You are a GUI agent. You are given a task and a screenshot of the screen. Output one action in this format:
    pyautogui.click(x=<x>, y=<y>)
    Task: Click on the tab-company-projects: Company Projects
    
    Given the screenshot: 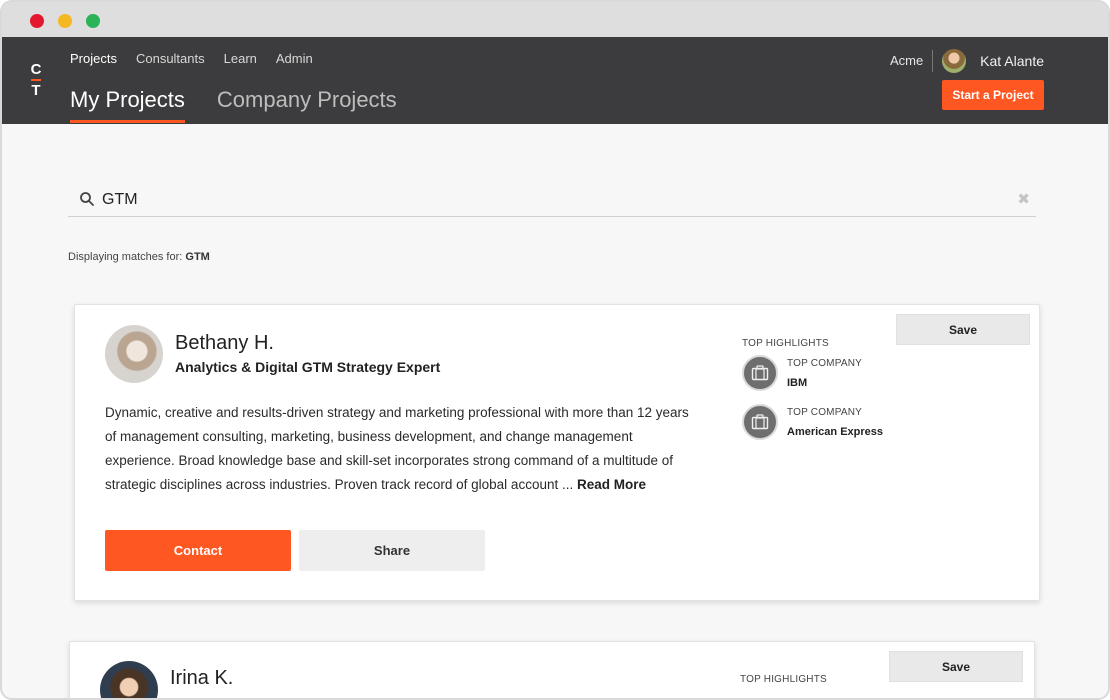 What is the action you would take?
    pyautogui.click(x=307, y=104)
    